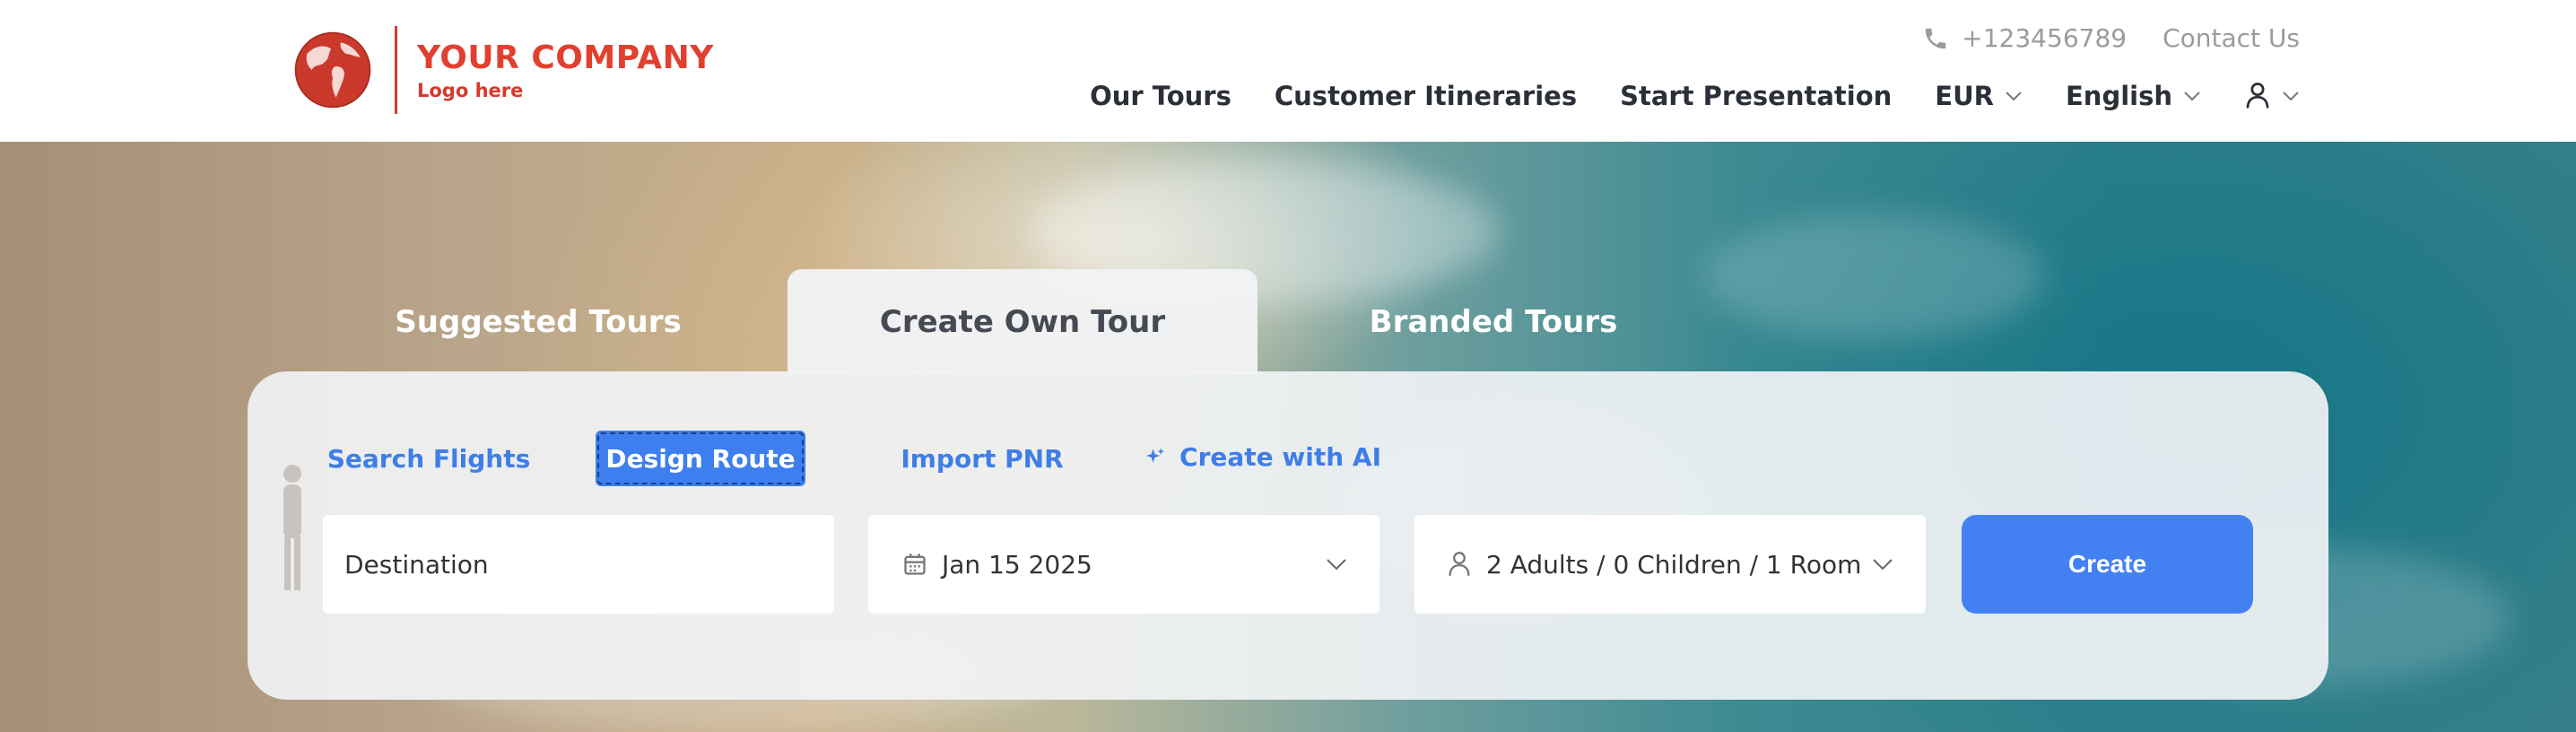  I want to click on company-logo: YOUR COMPANY Logo here, so click(503, 70).